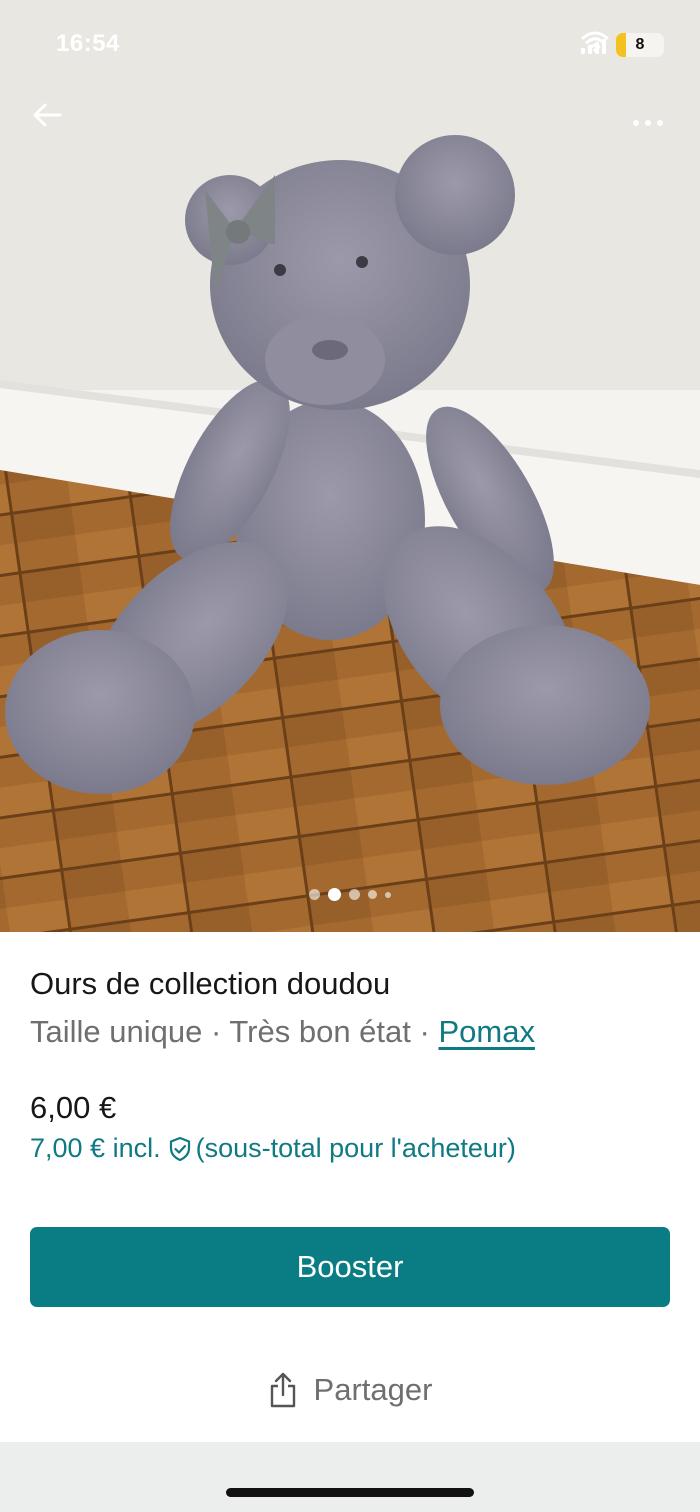 The image size is (700, 1512). I want to click on carousel-dot-active, so click(334, 894).